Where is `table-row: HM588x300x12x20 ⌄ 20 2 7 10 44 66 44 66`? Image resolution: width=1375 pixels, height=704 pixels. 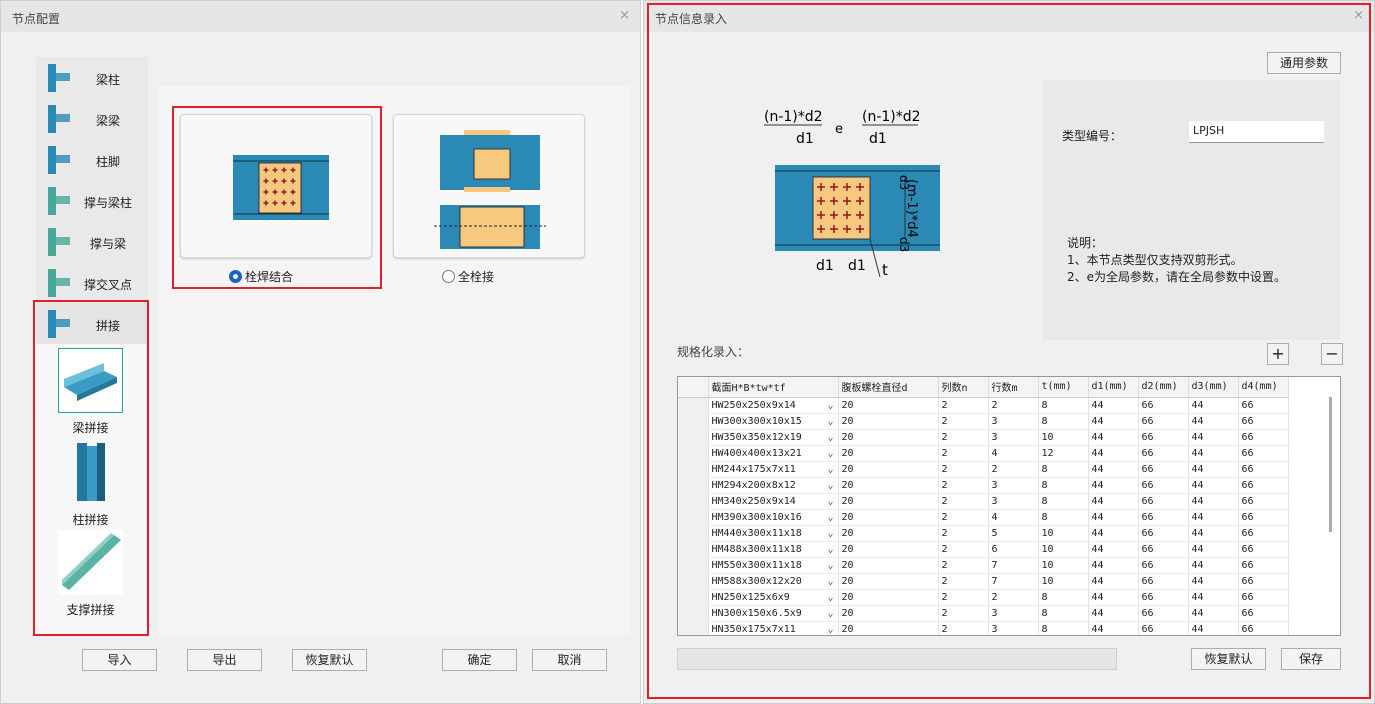 table-row: HM588x300x12x20 ⌄ 20 2 7 10 44 66 44 66 is located at coordinates (983, 581).